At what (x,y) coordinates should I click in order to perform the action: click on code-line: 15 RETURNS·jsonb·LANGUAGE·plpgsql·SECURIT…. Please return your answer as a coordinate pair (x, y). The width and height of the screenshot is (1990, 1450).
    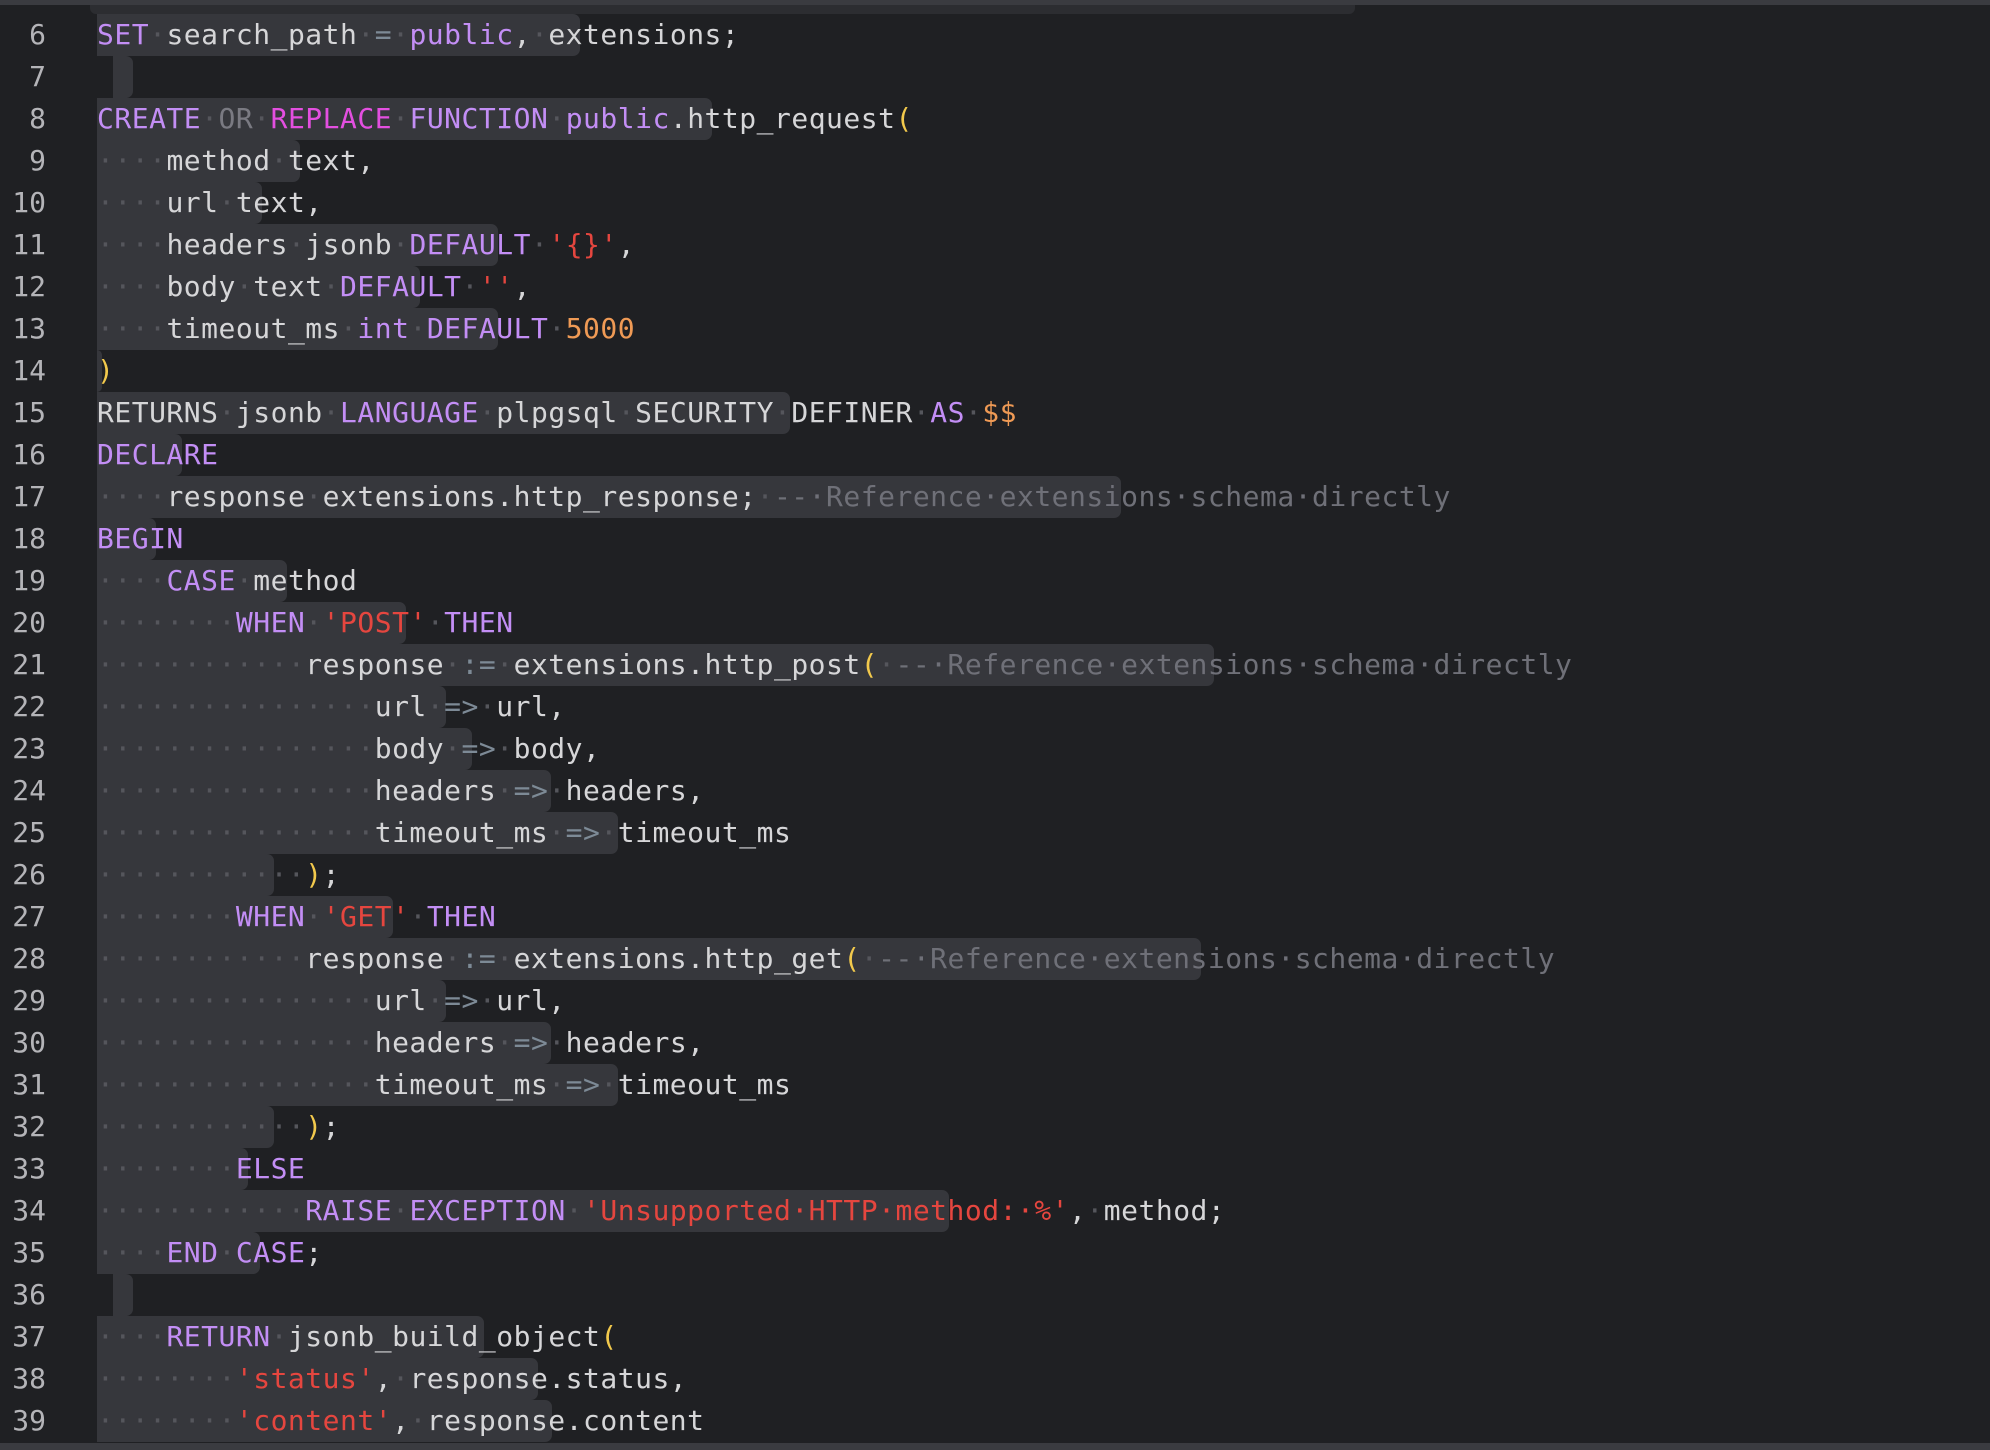
    Looking at the image, I should click on (995, 413).